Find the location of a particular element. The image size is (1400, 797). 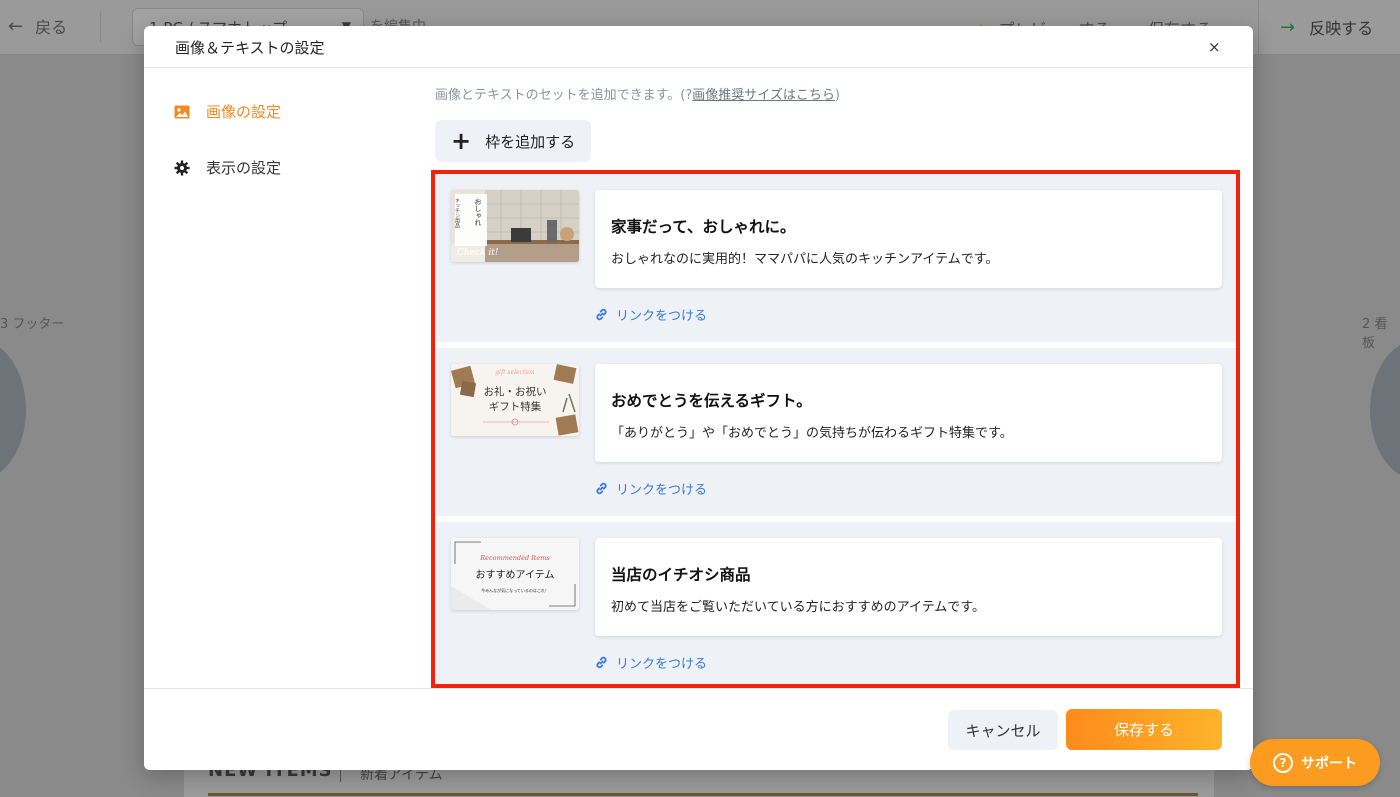

thumb-title: お礼・お祝い is located at coordinates (515, 392).